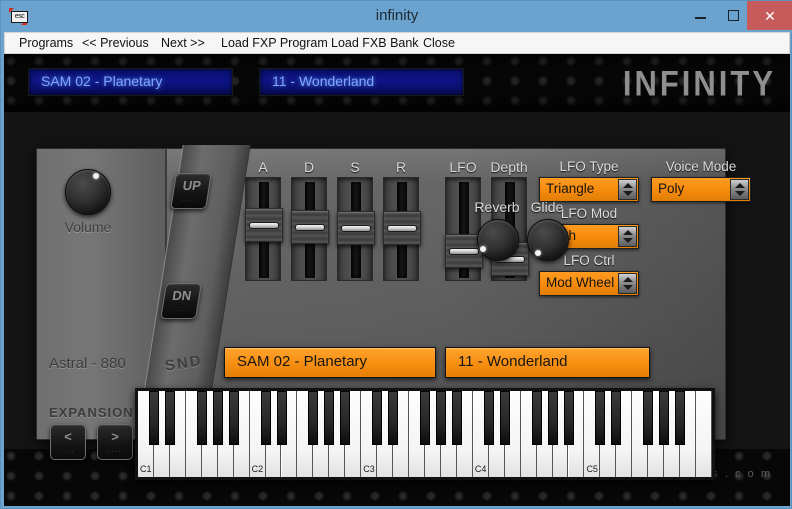  I want to click on slider-release-track, so click(402, 229).